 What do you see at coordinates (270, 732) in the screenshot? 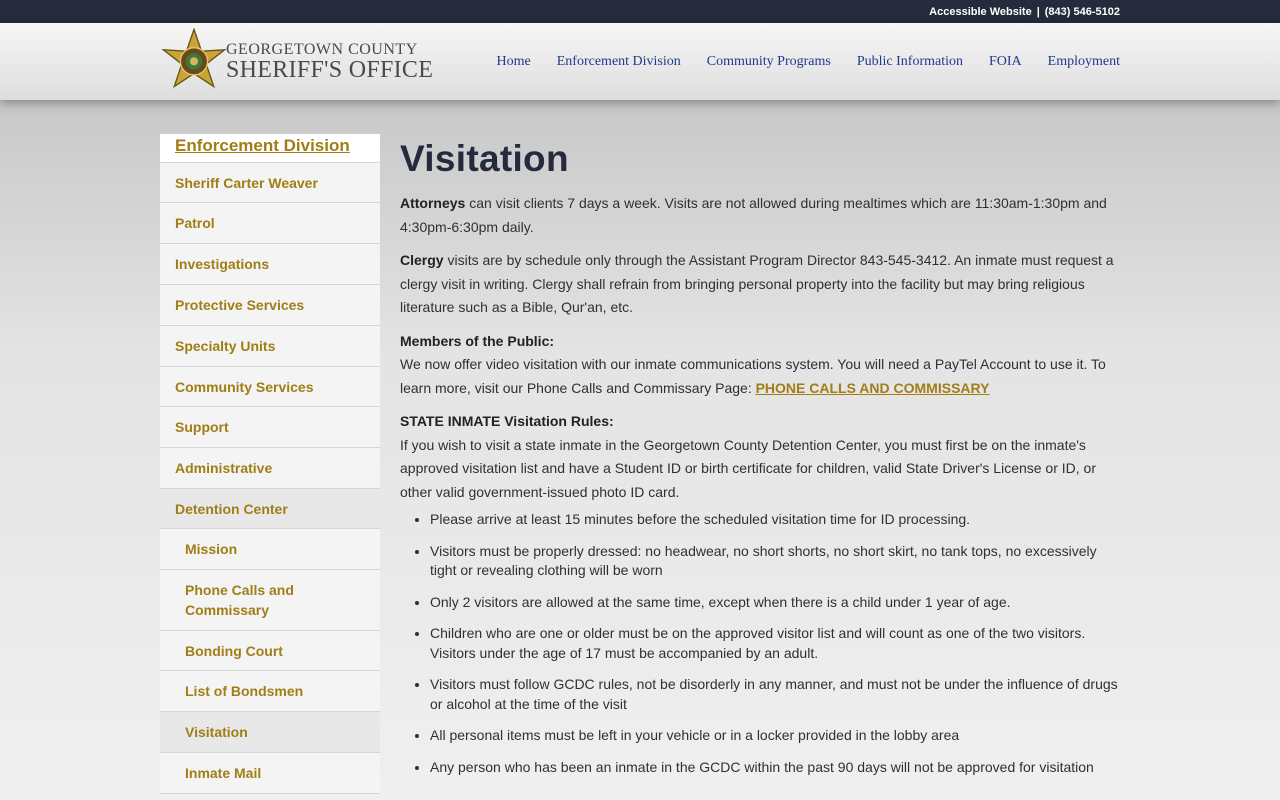
I see `sidebar-item-visitation: Visitation` at bounding box center [270, 732].